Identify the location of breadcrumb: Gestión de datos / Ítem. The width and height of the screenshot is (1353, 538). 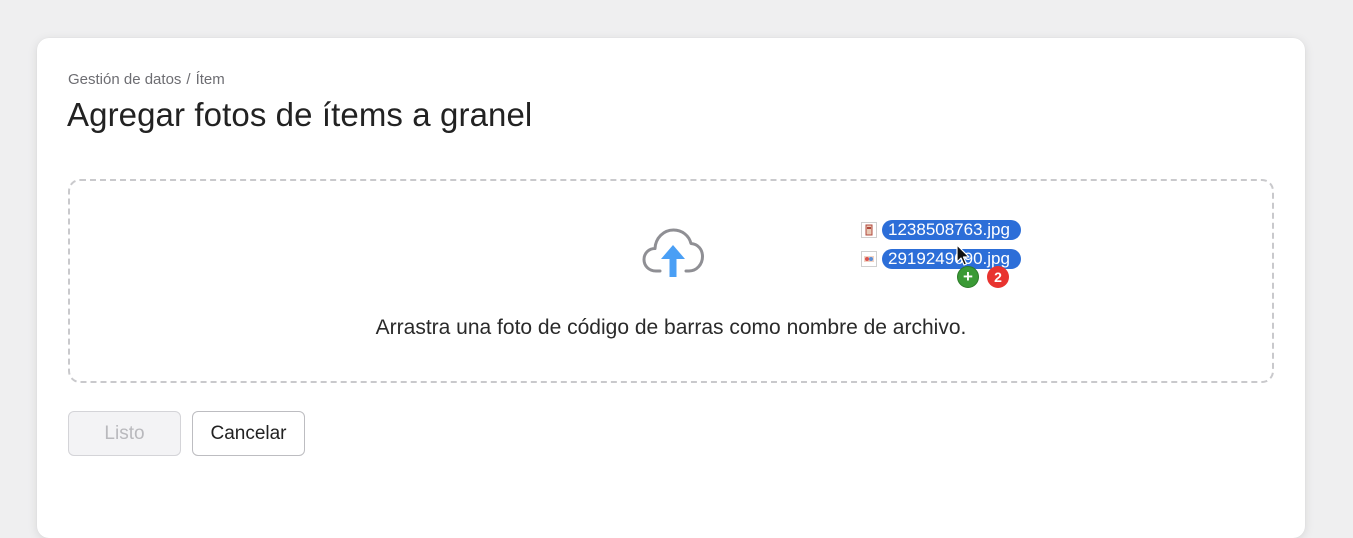
(146, 79).